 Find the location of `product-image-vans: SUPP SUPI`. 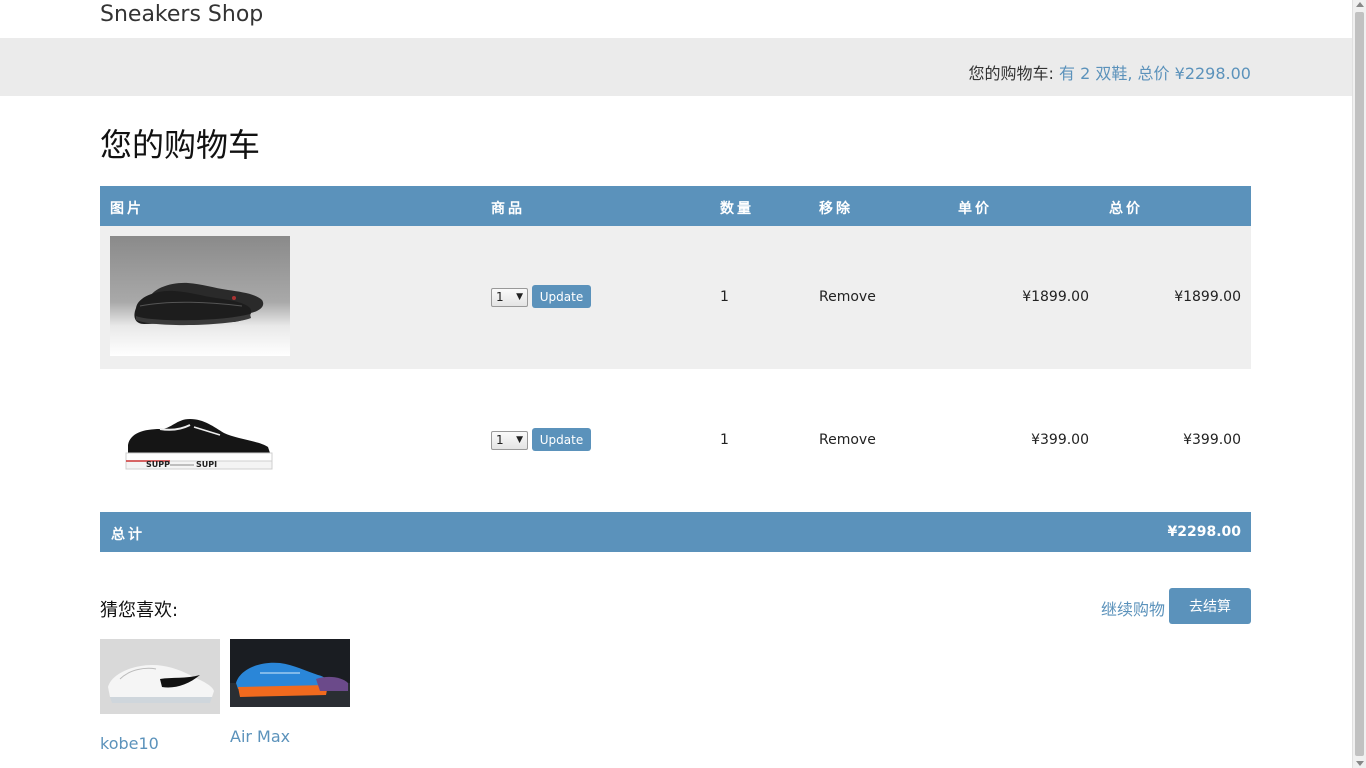

product-image-vans: SUPP SUPI is located at coordinates (200, 439).